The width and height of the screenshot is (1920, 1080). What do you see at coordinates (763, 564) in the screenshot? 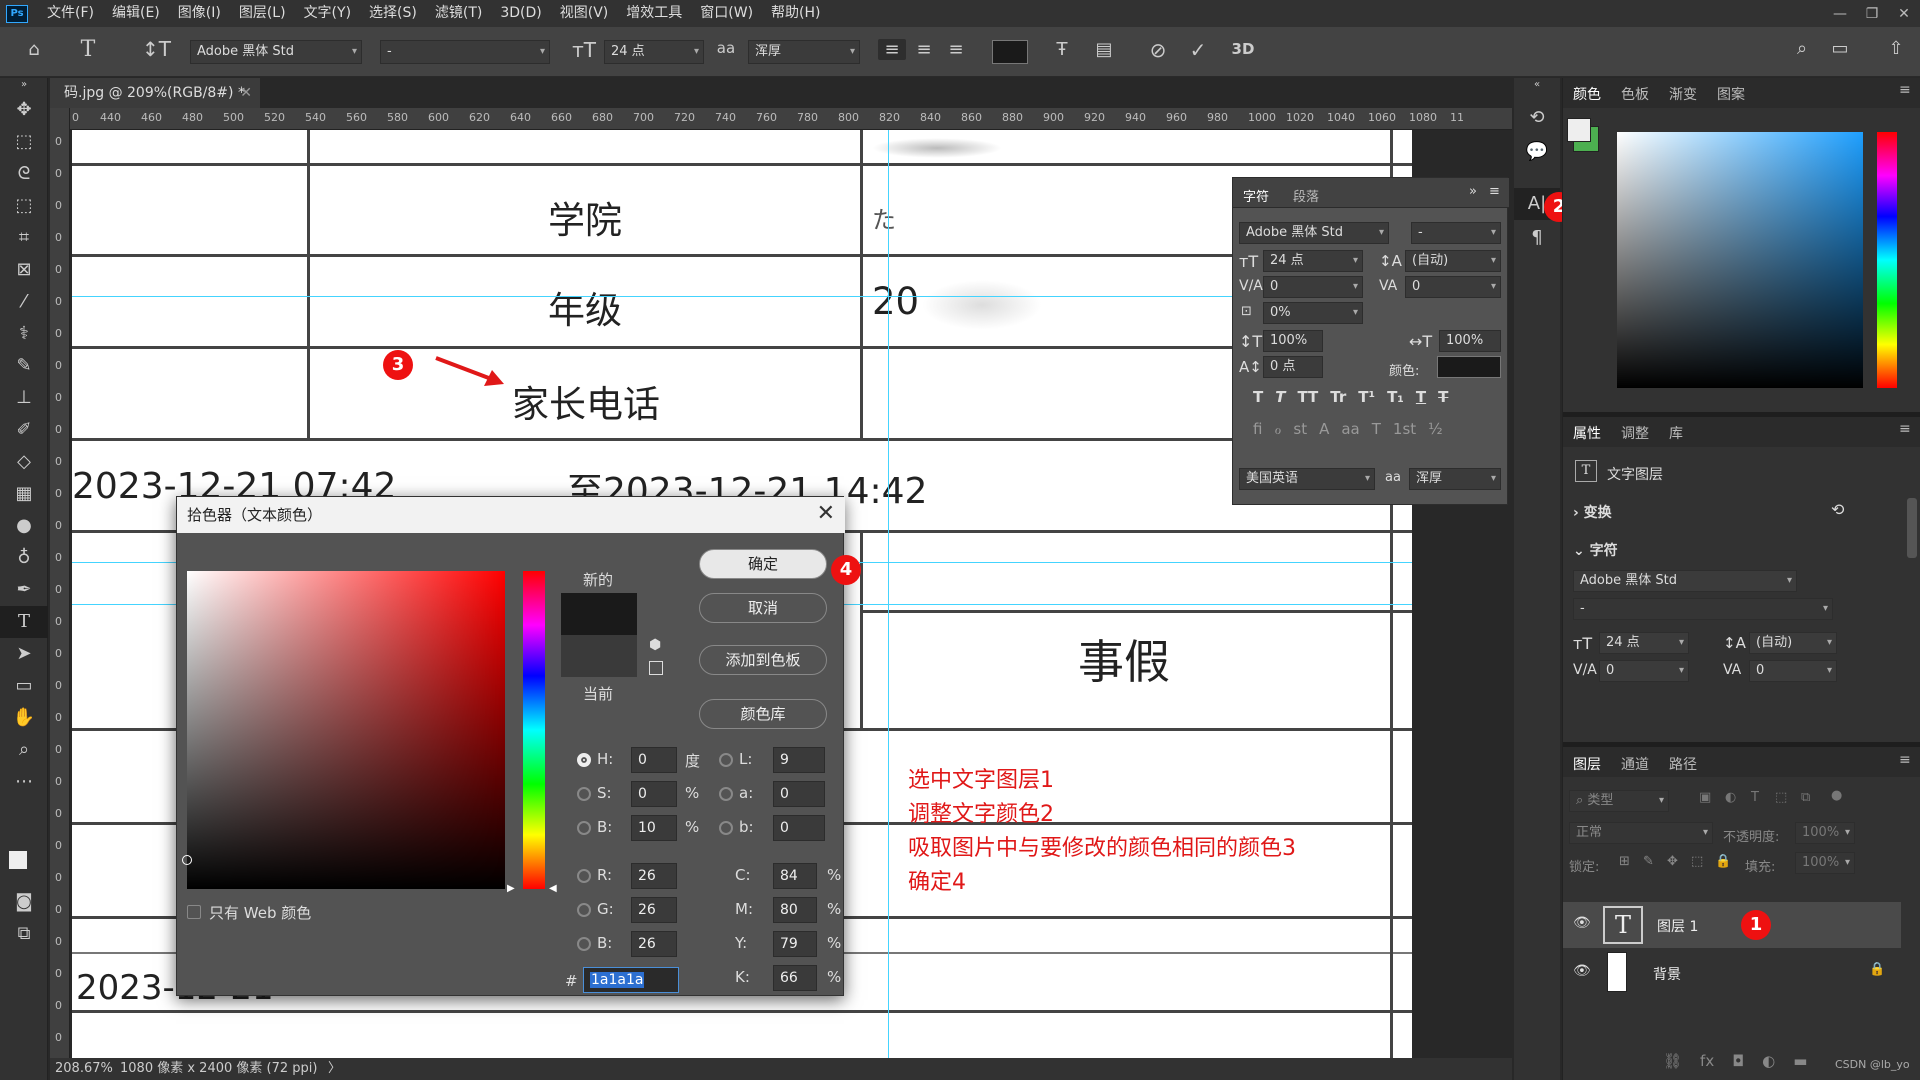
I see `ok-button: 确定` at bounding box center [763, 564].